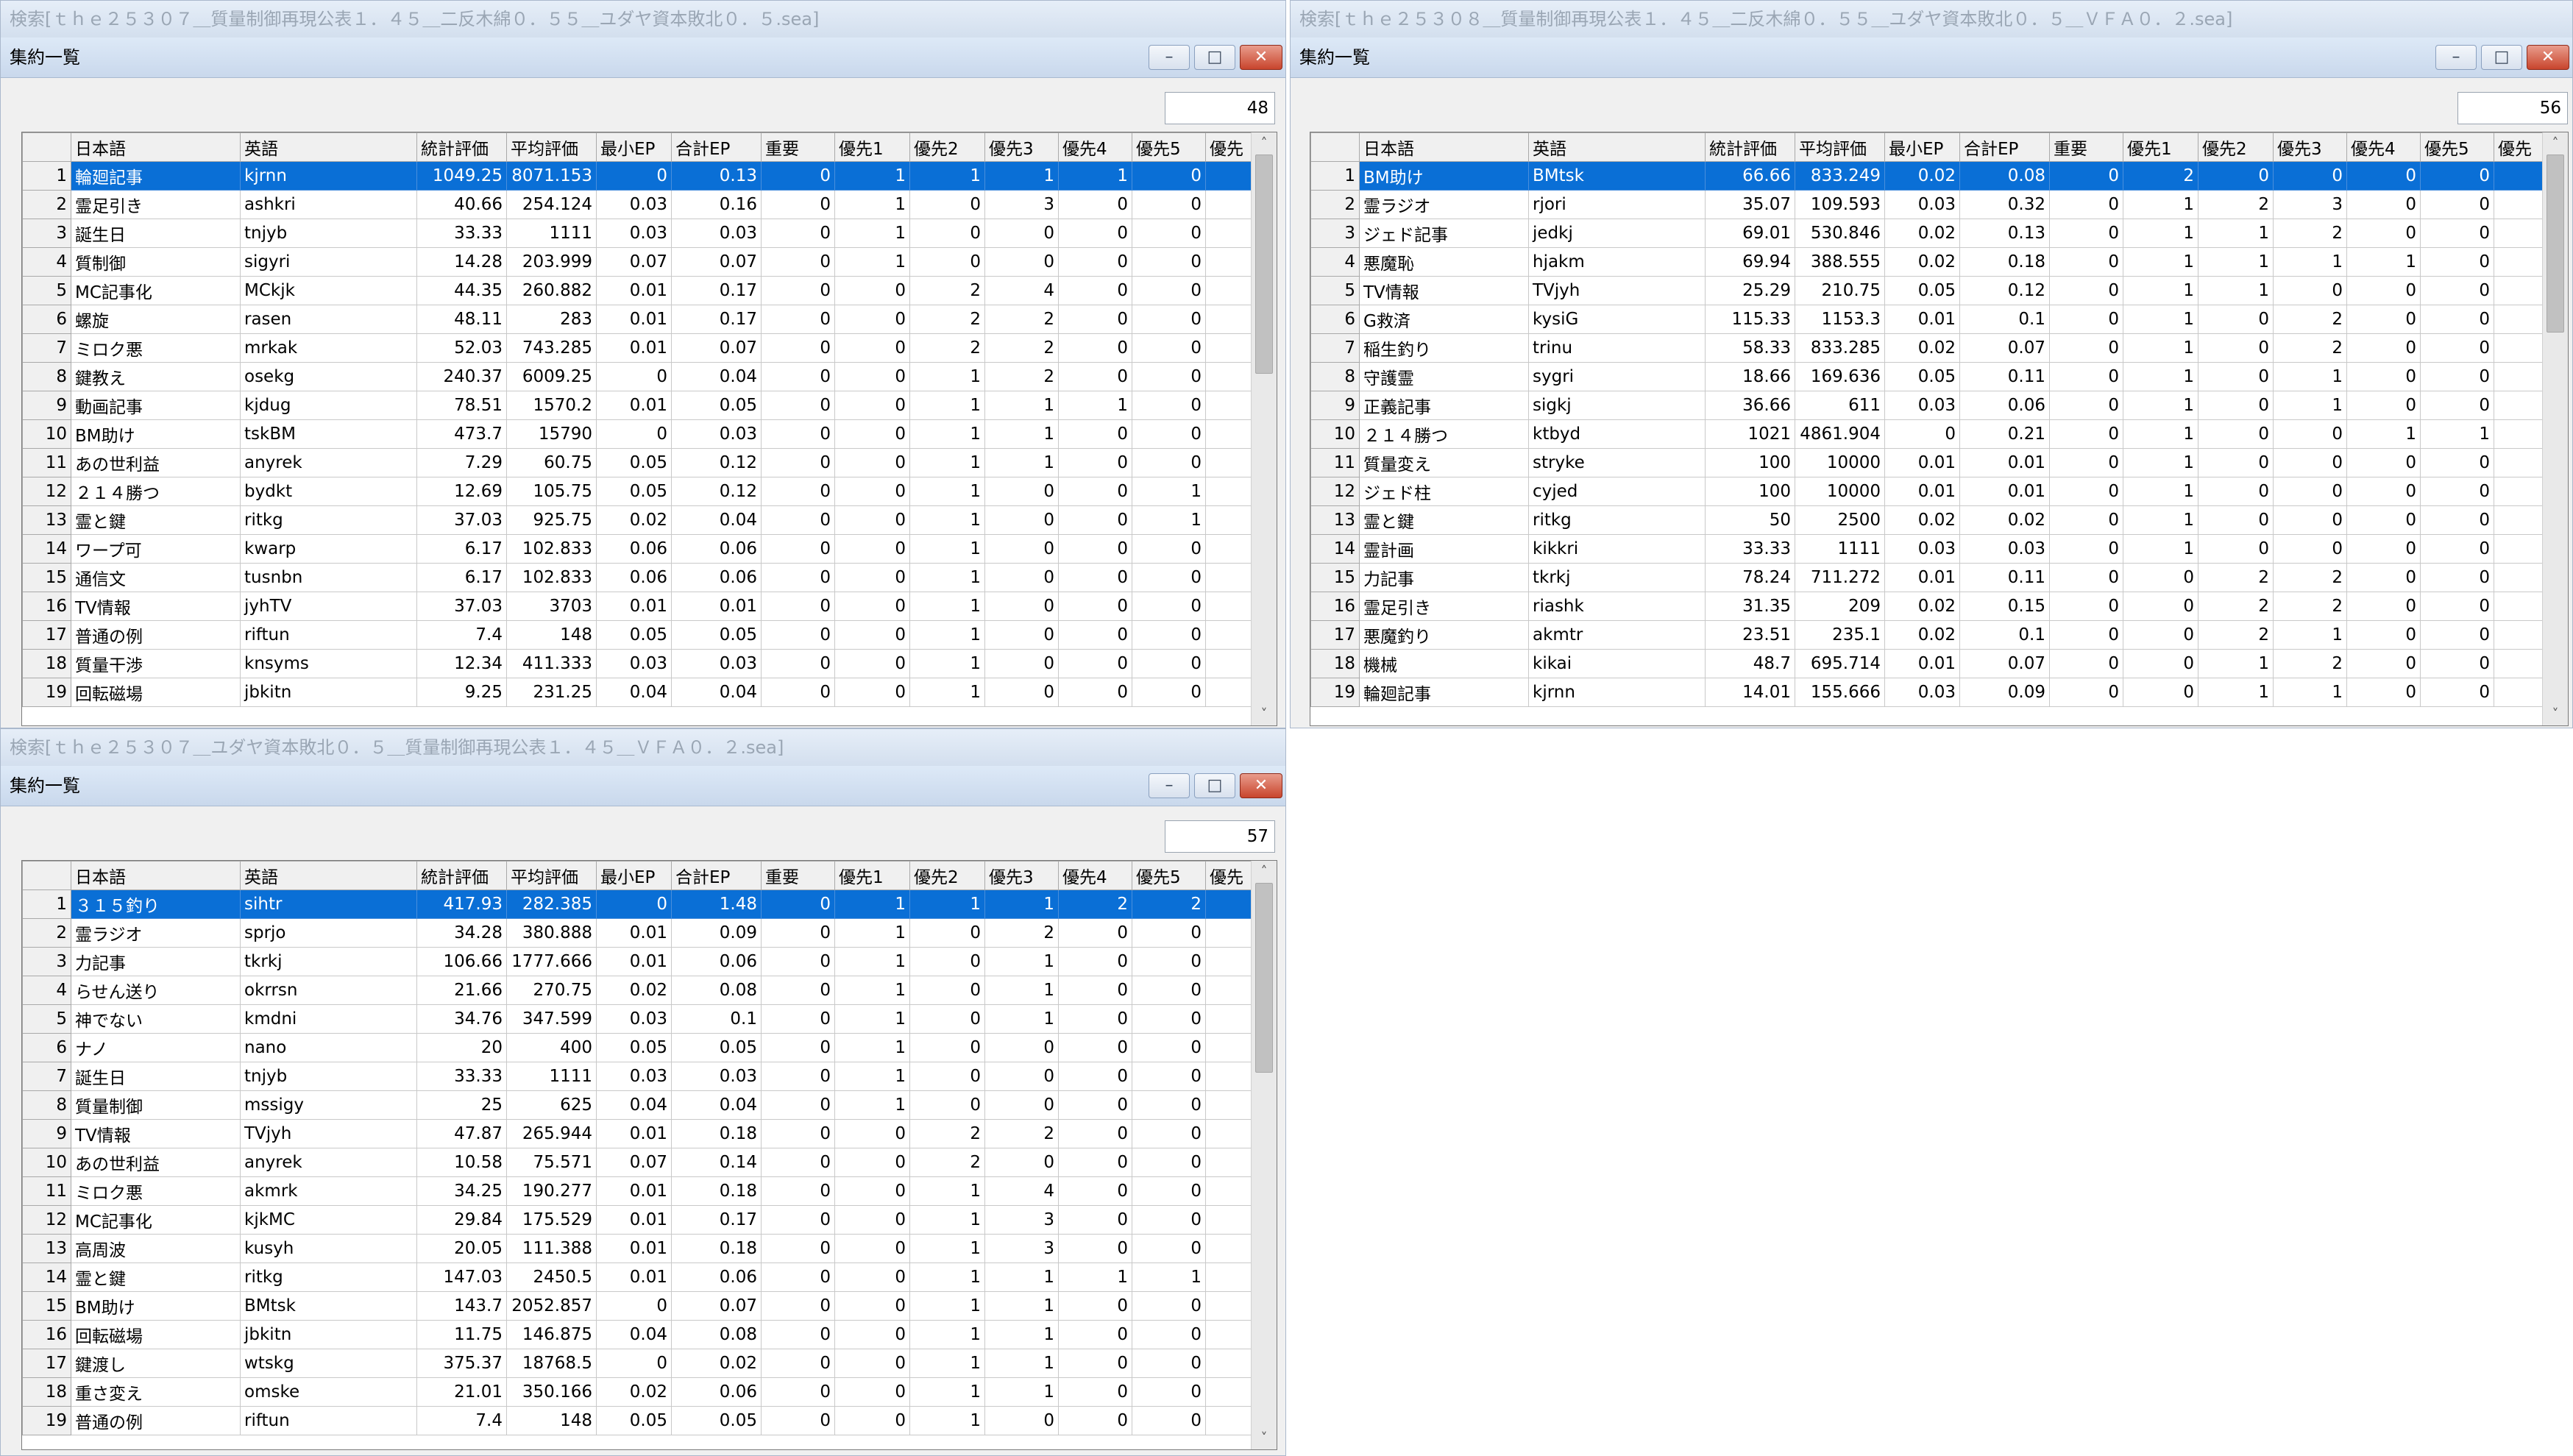 The width and height of the screenshot is (2573, 1456). I want to click on cell-english: MCkjk, so click(328, 291).